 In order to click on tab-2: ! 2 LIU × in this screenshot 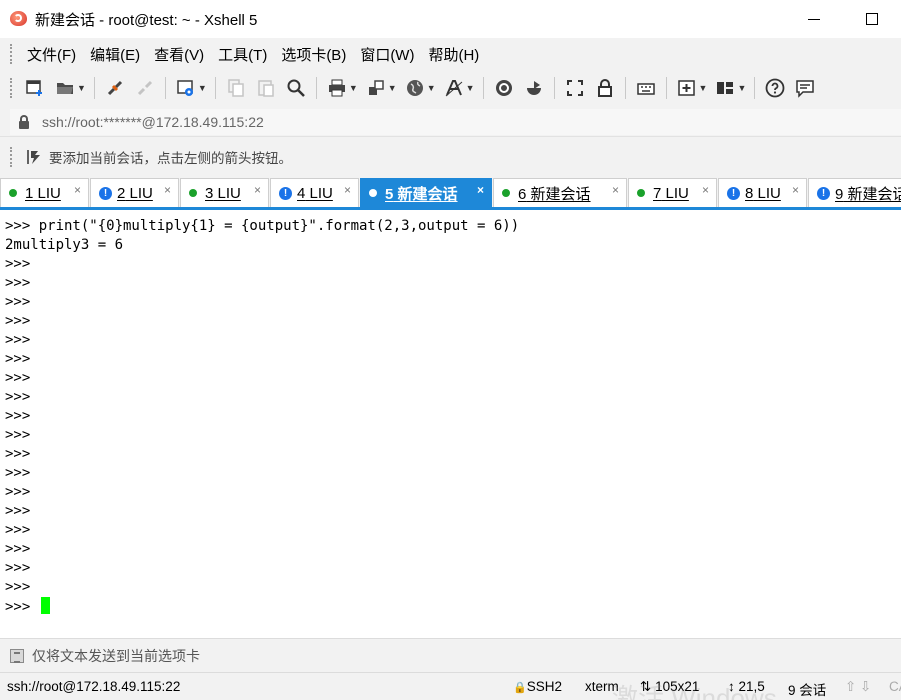, I will do `click(134, 192)`.